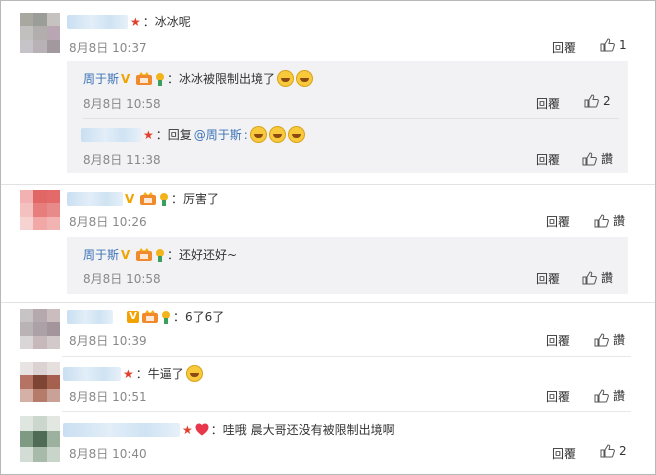 The image size is (656, 475). Describe the element at coordinates (202, 255) in the screenshot. I see `reply-text: ：还好还好~` at that location.